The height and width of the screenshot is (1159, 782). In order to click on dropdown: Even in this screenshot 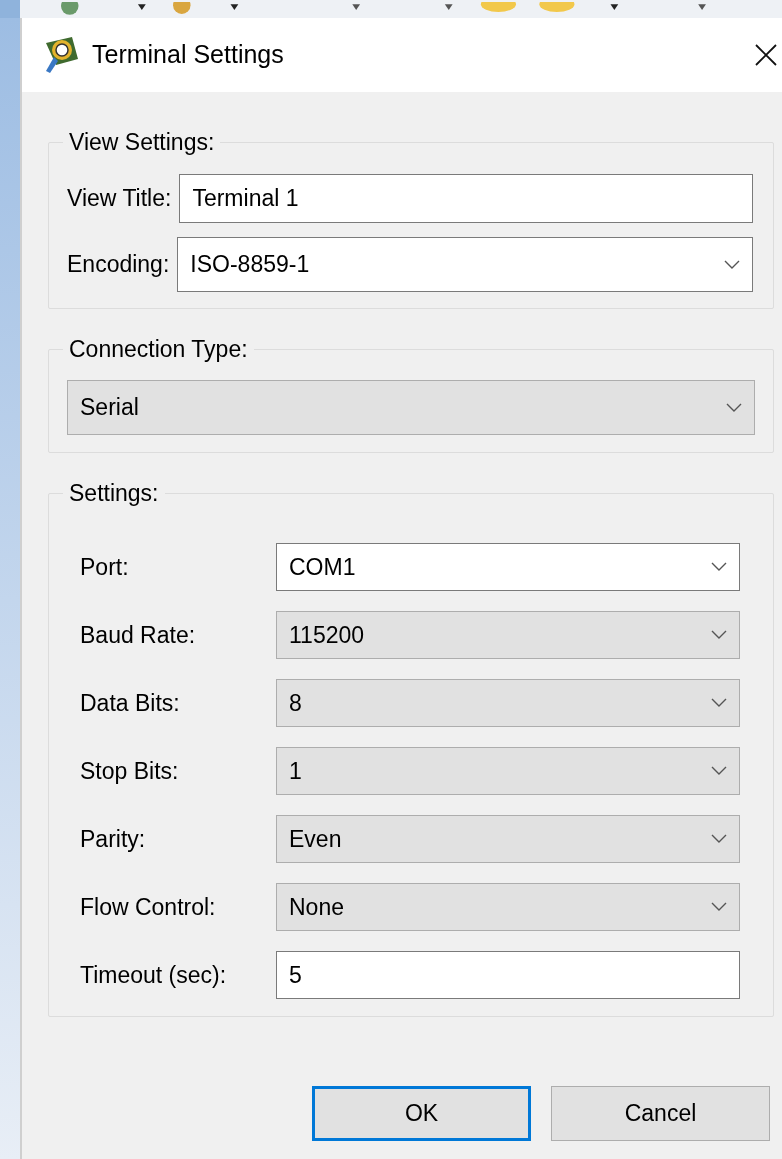, I will do `click(508, 839)`.